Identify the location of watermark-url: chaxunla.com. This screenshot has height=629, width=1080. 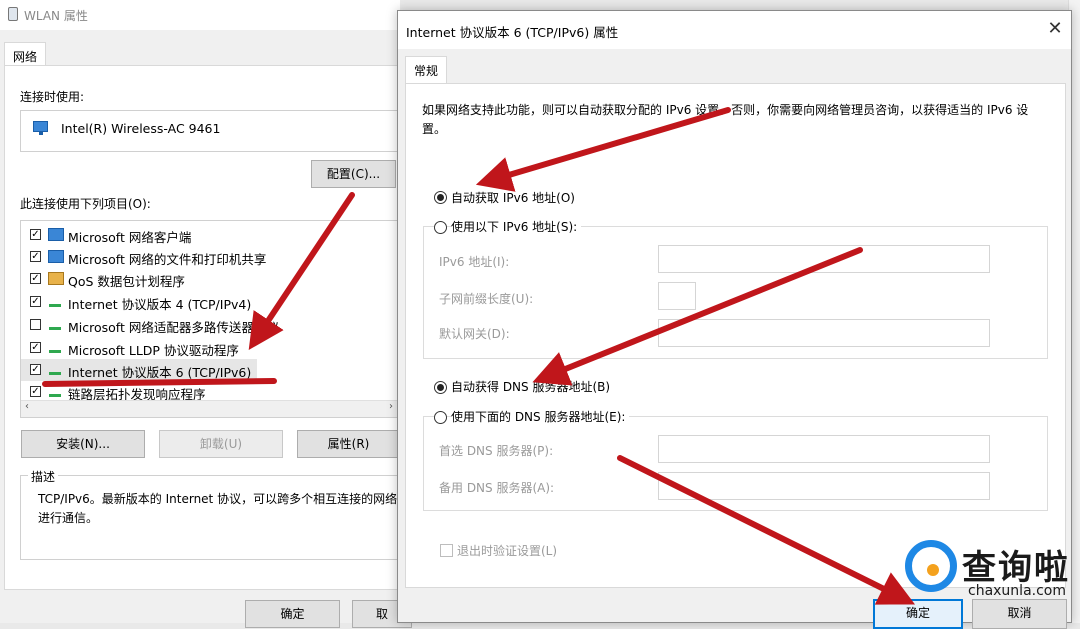
(1017, 591).